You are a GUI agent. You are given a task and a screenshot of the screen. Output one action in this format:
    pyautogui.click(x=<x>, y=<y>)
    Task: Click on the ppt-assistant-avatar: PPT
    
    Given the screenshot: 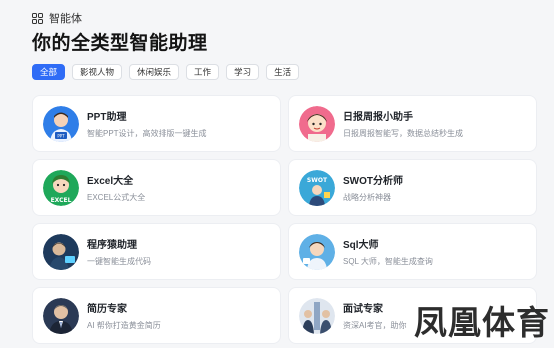 What is the action you would take?
    pyautogui.click(x=61, y=124)
    